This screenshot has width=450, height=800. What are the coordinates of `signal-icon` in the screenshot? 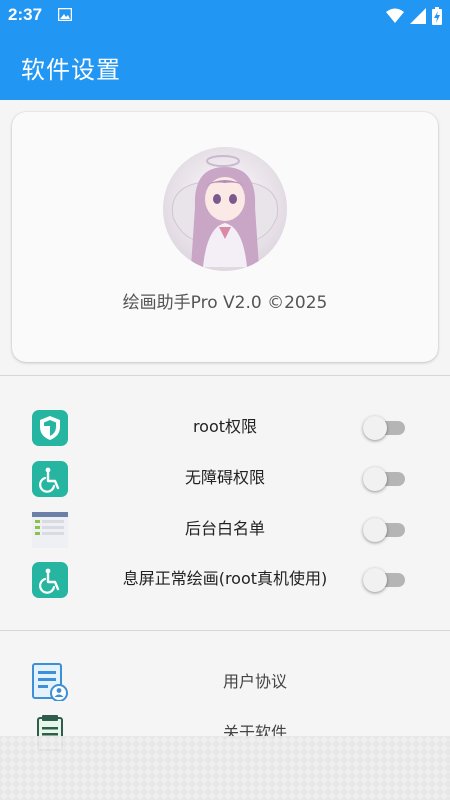 It's located at (418, 16).